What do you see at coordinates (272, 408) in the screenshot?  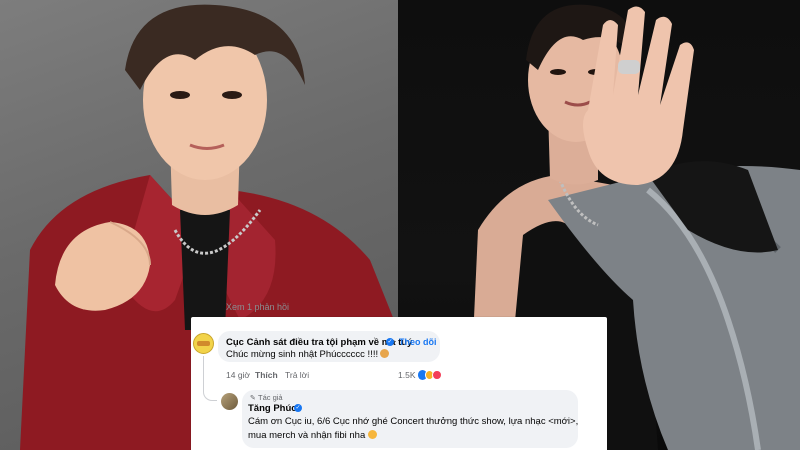 I see `reply-author-name: Tăng Phúc` at bounding box center [272, 408].